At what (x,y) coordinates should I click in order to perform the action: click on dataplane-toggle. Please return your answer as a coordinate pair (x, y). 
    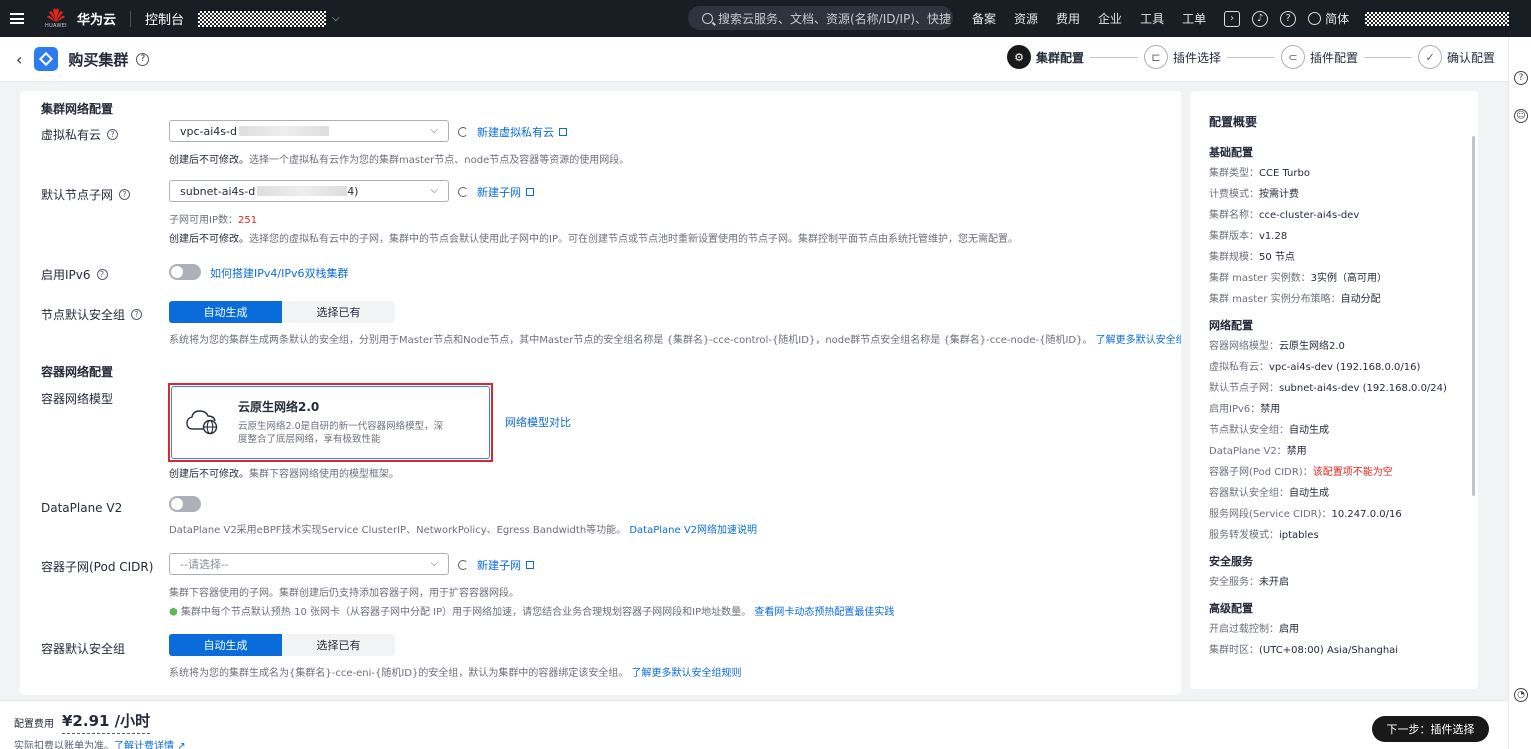
    Looking at the image, I should click on (185, 504).